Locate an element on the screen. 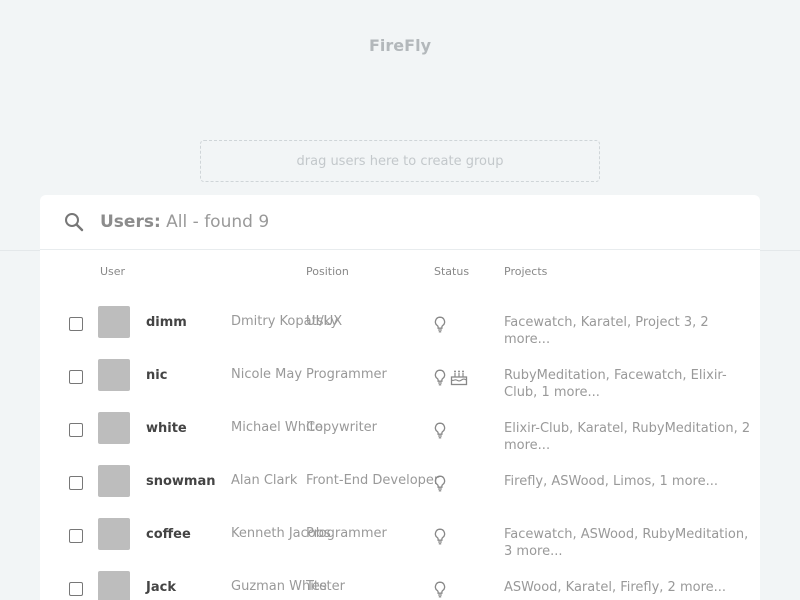 This screenshot has height=600, width=800. full-name: Nicole May is located at coordinates (267, 374).